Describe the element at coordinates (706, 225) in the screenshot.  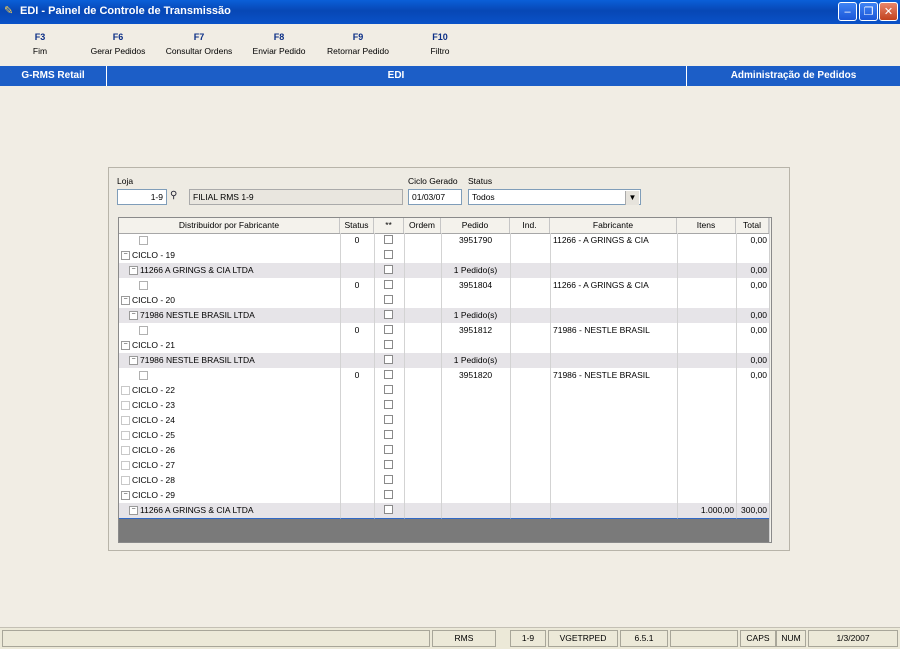
I see `column-header: Itens` at that location.